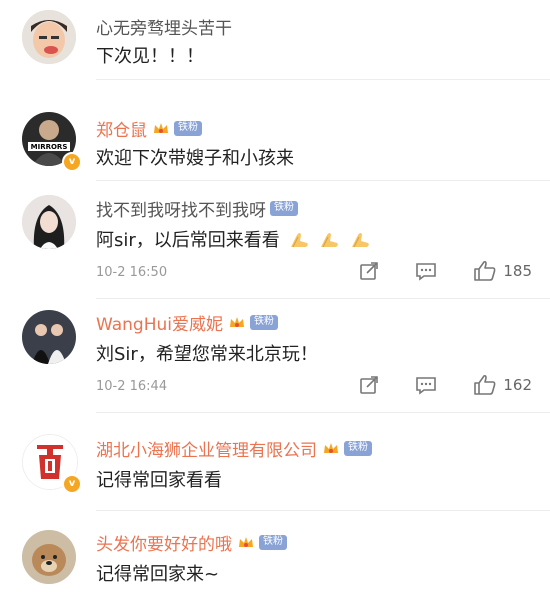  Describe the element at coordinates (195, 158) in the screenshot. I see `comment-text: 欢迎下次带嫂子和小孩来` at that location.